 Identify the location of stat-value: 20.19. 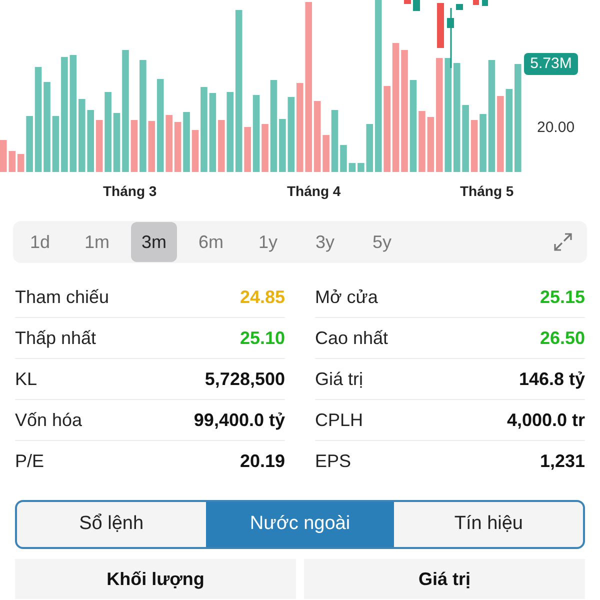
(262, 461).